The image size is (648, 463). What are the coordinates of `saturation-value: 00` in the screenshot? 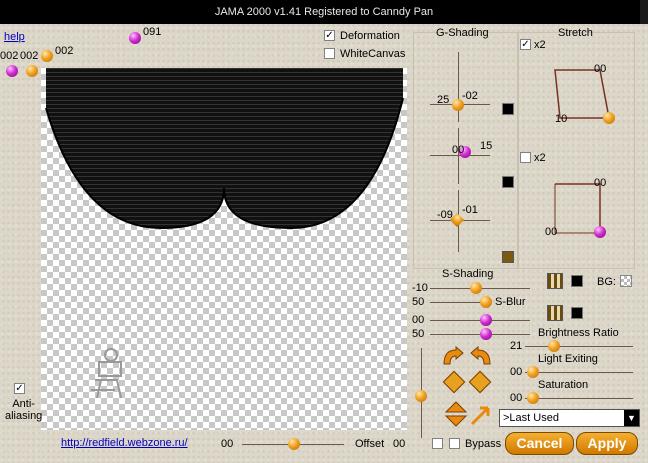 It's located at (516, 398).